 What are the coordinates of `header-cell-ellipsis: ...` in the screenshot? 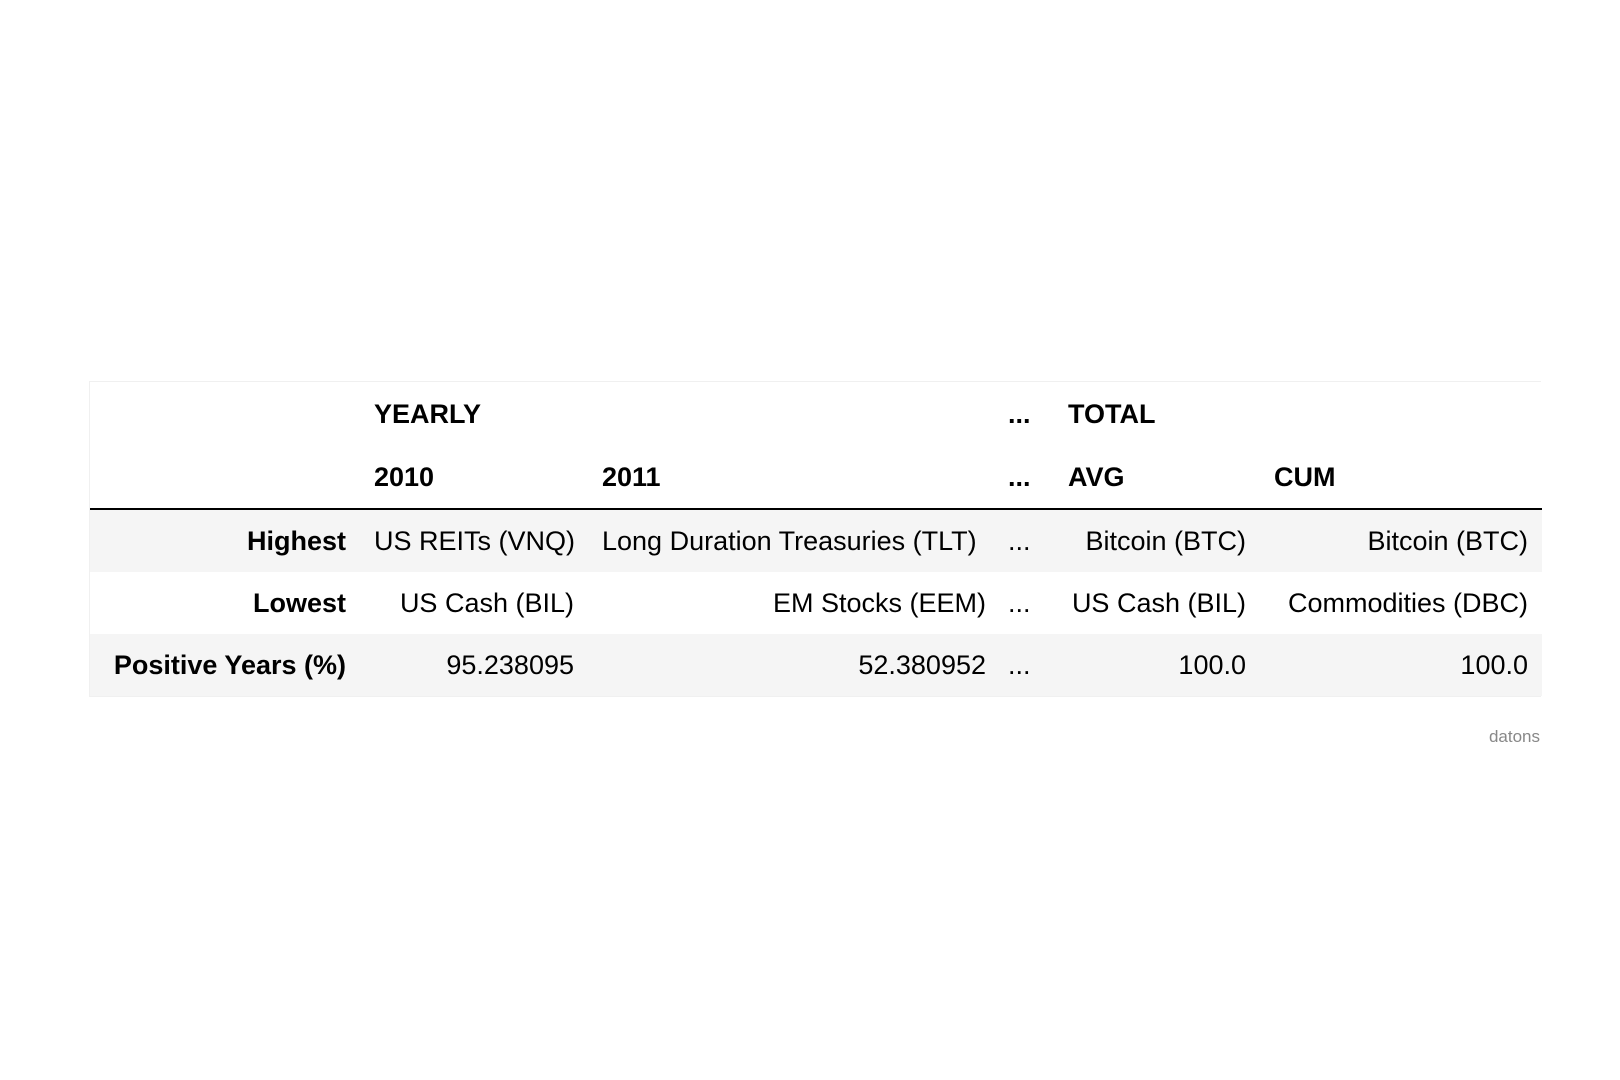 It's located at (1027, 414).